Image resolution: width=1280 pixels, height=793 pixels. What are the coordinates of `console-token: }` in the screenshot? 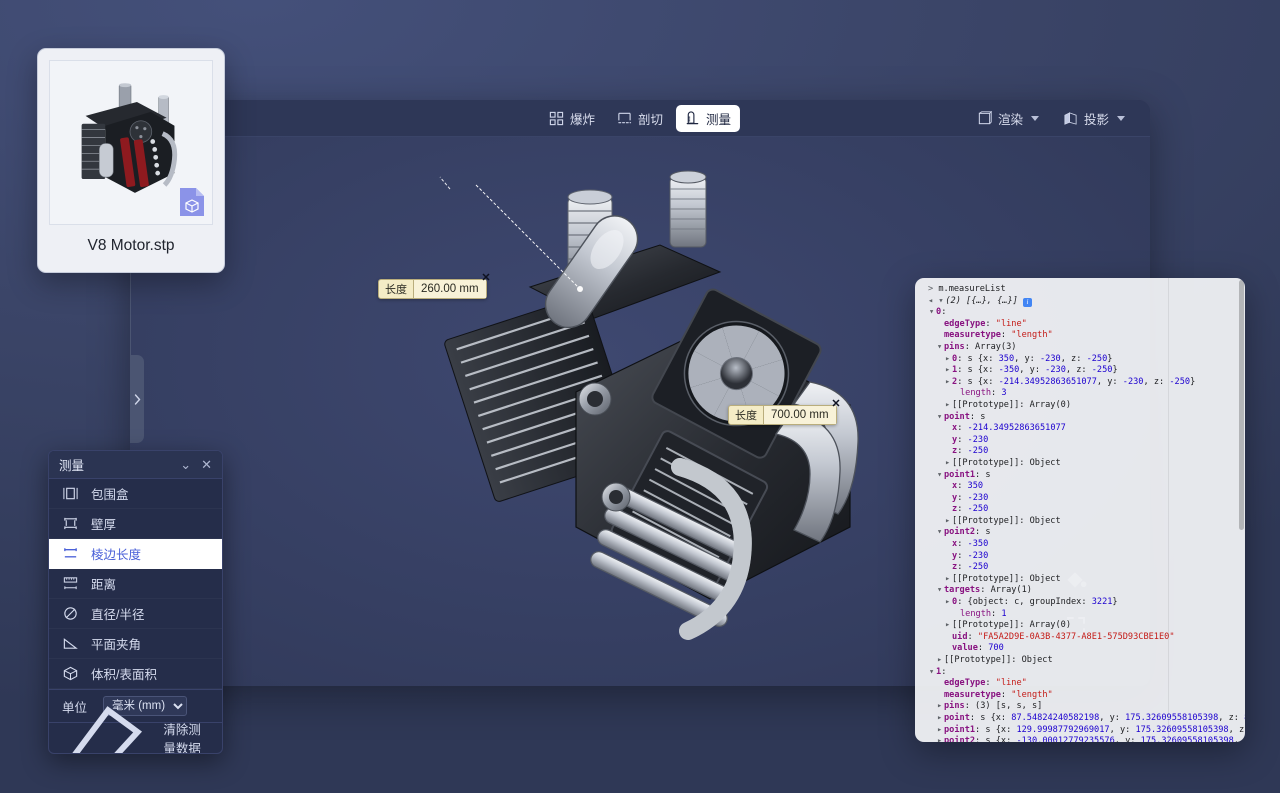 It's located at (1115, 602).